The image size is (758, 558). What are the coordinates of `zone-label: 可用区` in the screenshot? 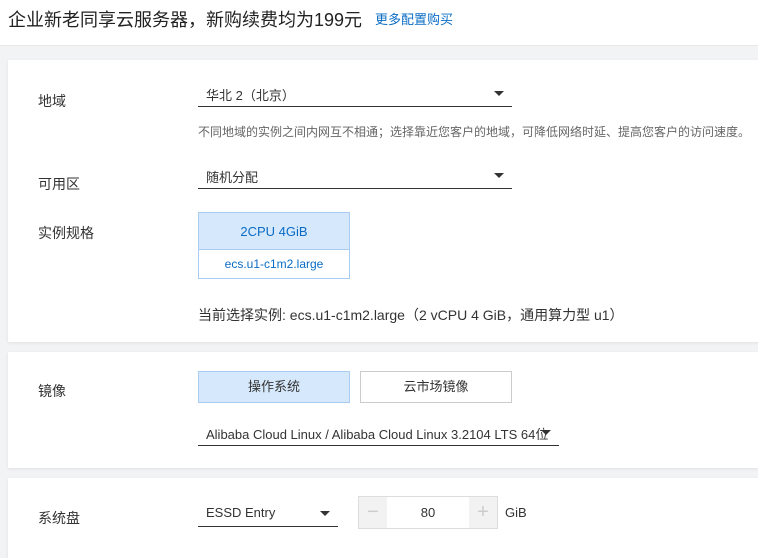 It's located at (59, 184).